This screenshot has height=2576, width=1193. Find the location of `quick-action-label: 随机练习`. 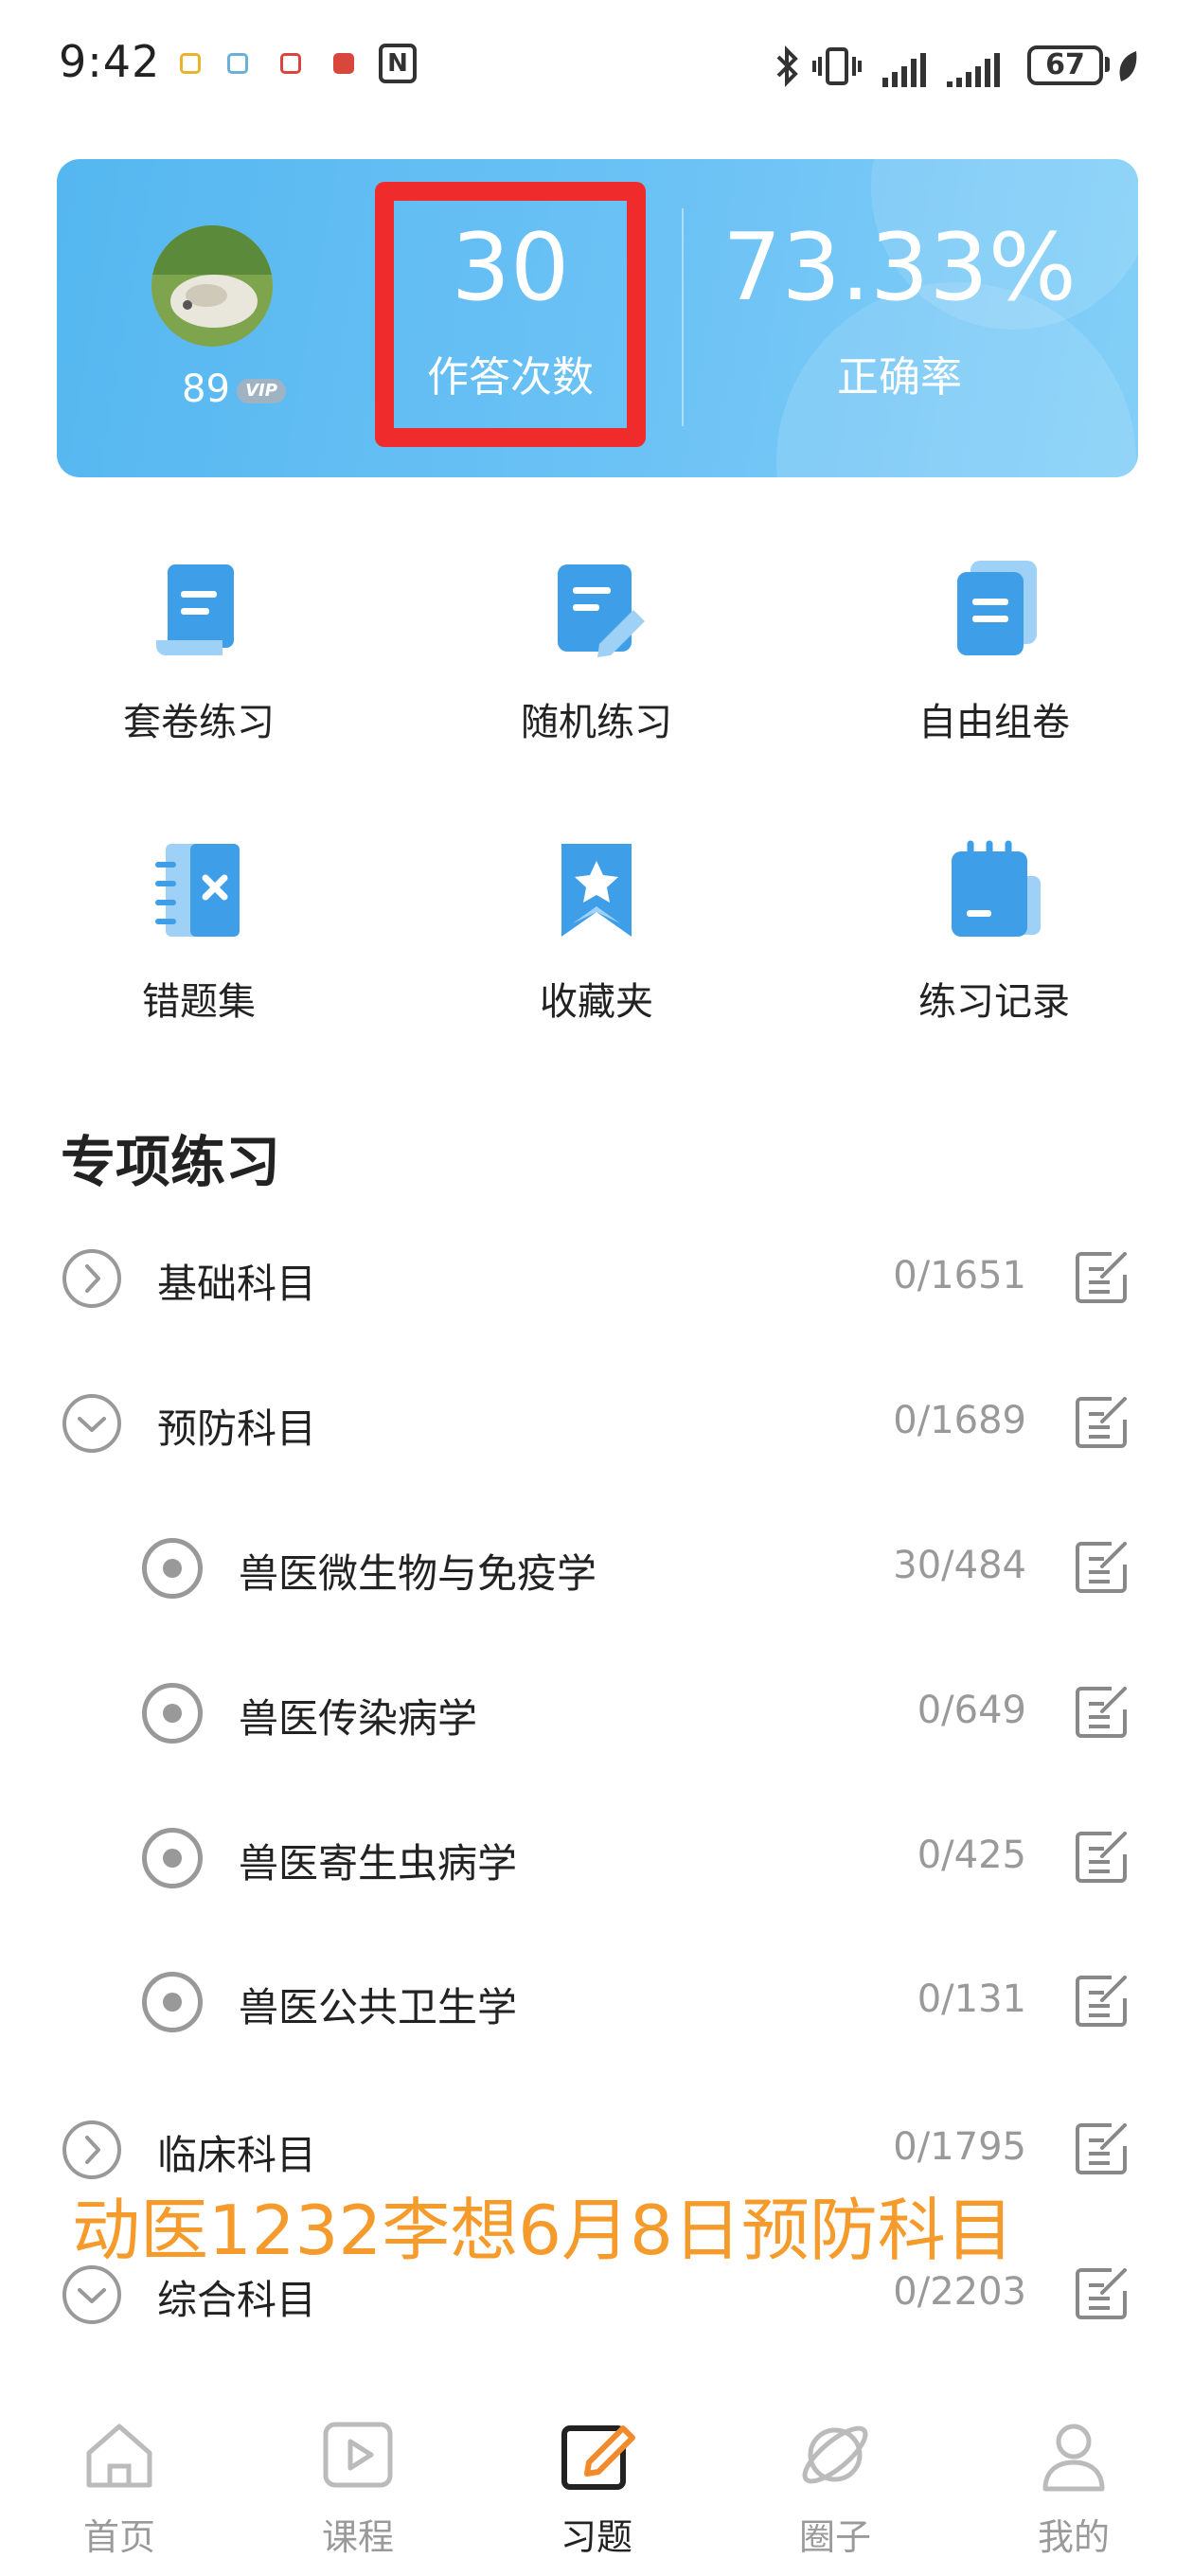

quick-action-label: 随机练习 is located at coordinates (596, 722).